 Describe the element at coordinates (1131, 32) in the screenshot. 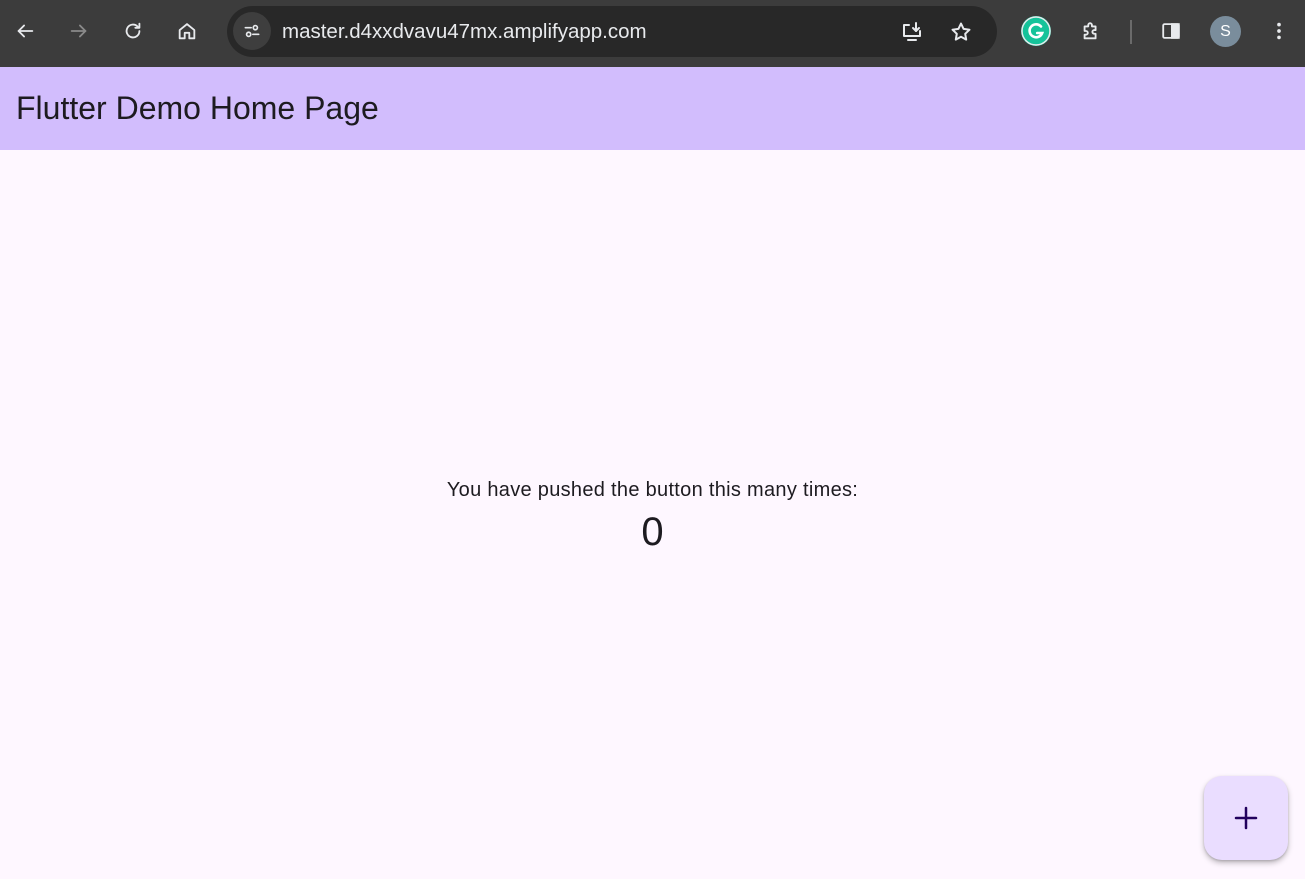

I see `toolbar-divider` at that location.